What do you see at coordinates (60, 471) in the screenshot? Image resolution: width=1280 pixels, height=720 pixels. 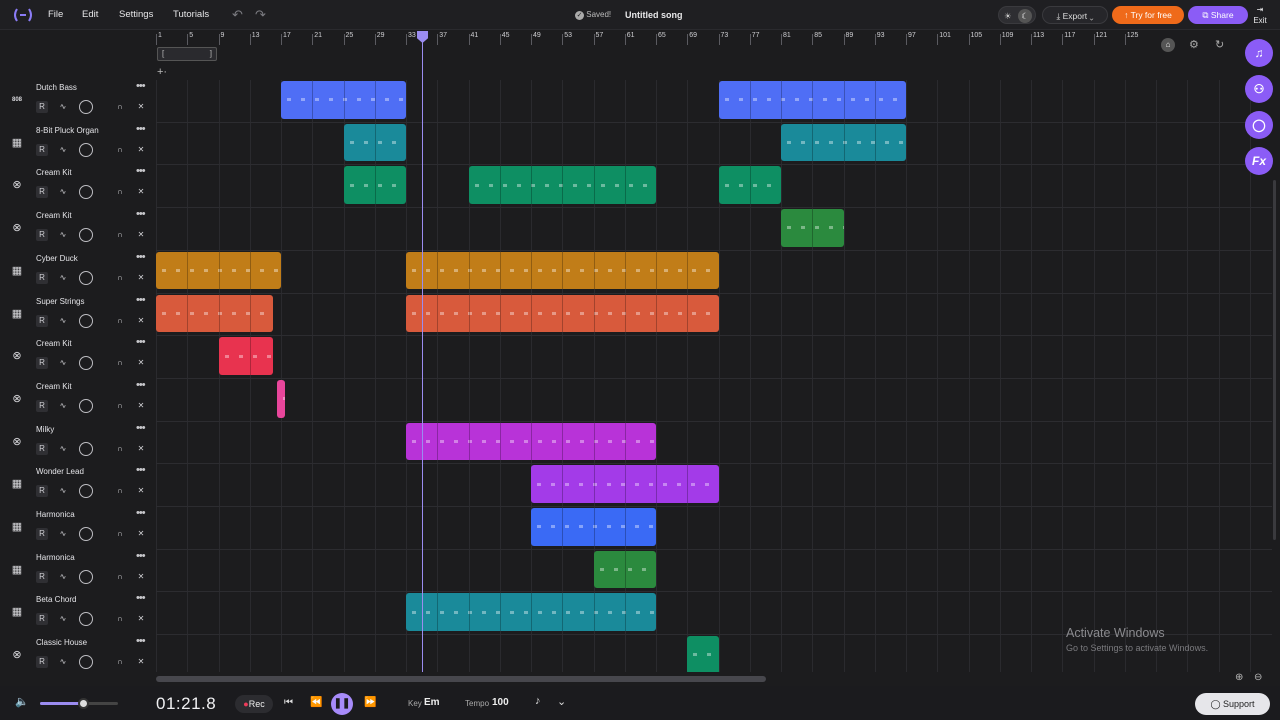 I see `track-name: Wonder Lead` at bounding box center [60, 471].